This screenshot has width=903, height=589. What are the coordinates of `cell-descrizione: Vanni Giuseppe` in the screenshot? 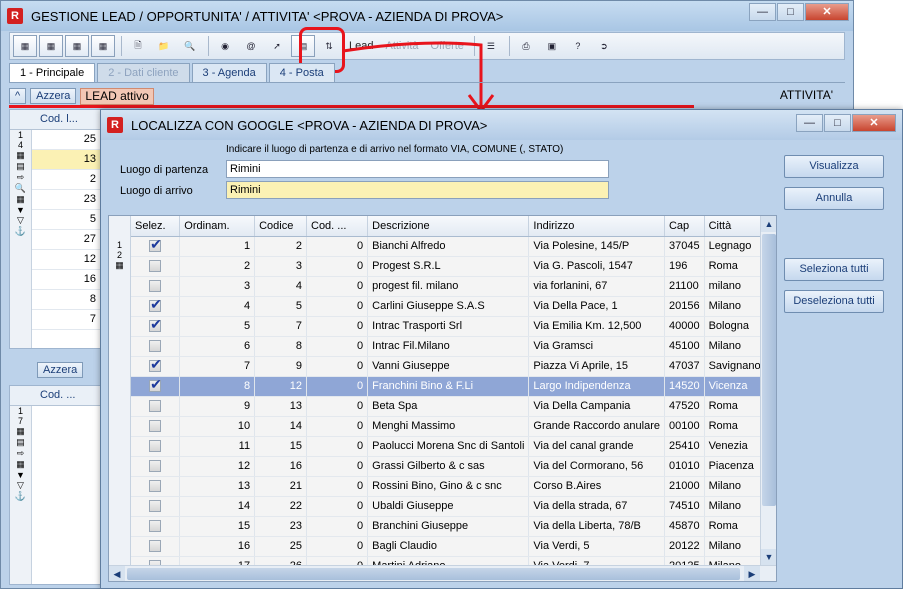 It's located at (448, 366).